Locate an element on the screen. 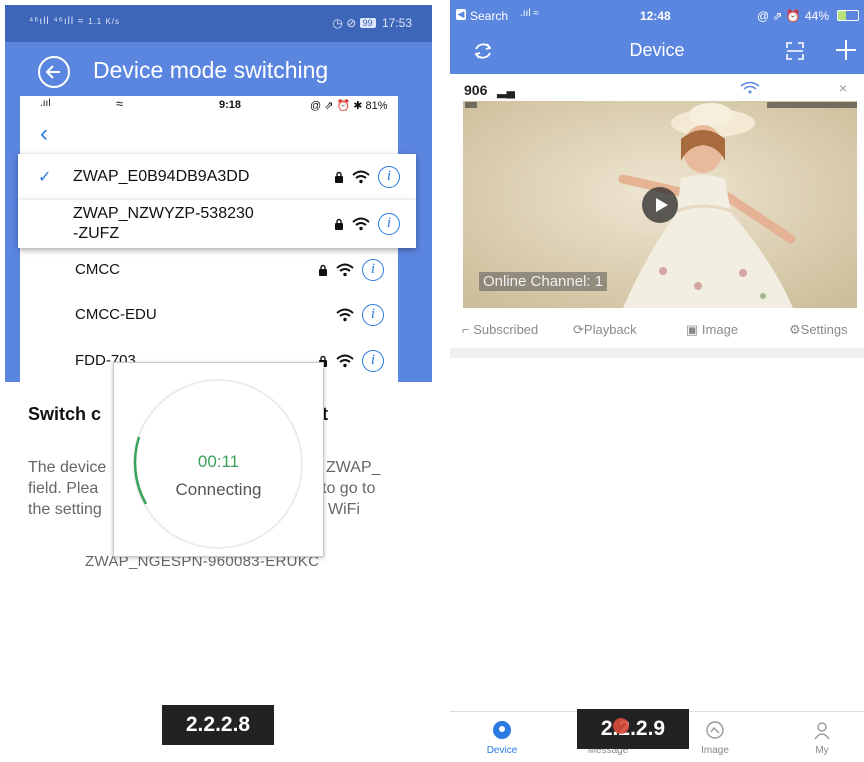  signal-icon: .ııl is located at coordinates (45, 103).